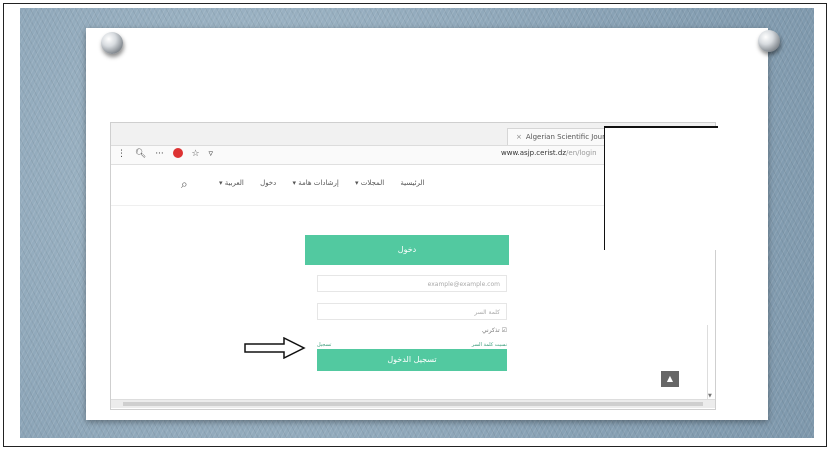 The height and width of the screenshot is (453, 833). I want to click on nav-item-language: العربية ▾, so click(231, 183).